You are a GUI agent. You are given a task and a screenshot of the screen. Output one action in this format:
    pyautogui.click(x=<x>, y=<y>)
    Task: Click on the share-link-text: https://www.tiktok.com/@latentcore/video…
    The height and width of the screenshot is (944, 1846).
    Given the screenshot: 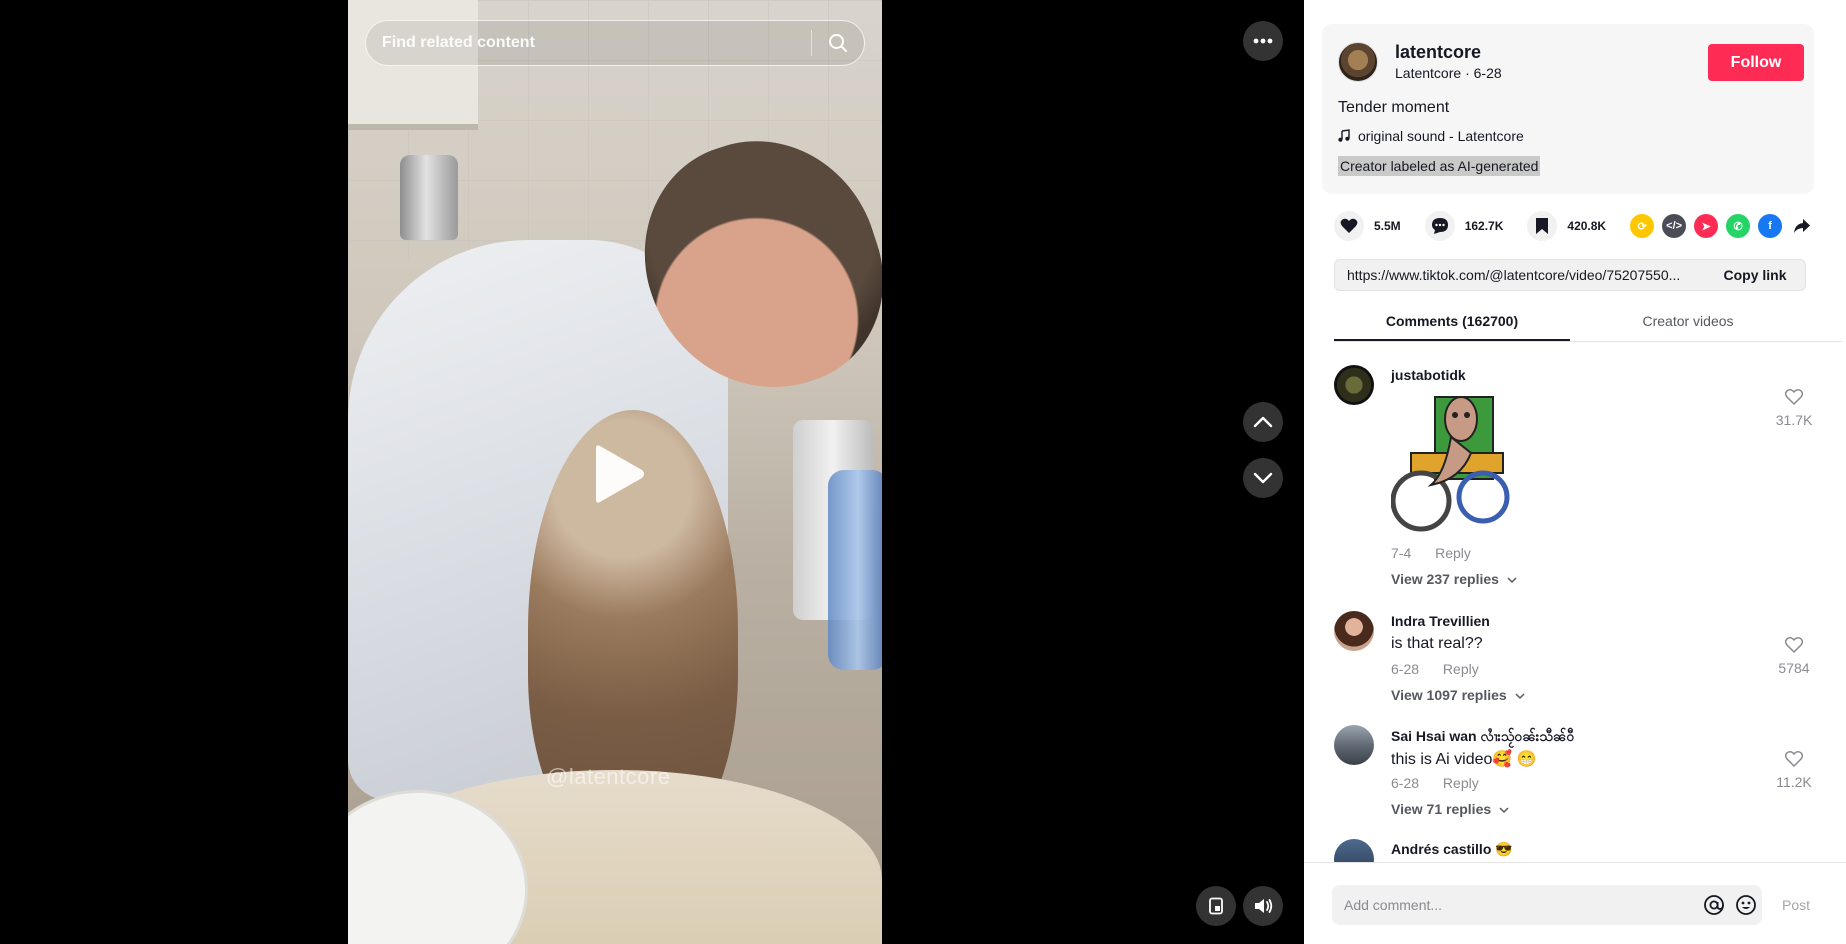 What is the action you would take?
    pyautogui.click(x=1520, y=275)
    